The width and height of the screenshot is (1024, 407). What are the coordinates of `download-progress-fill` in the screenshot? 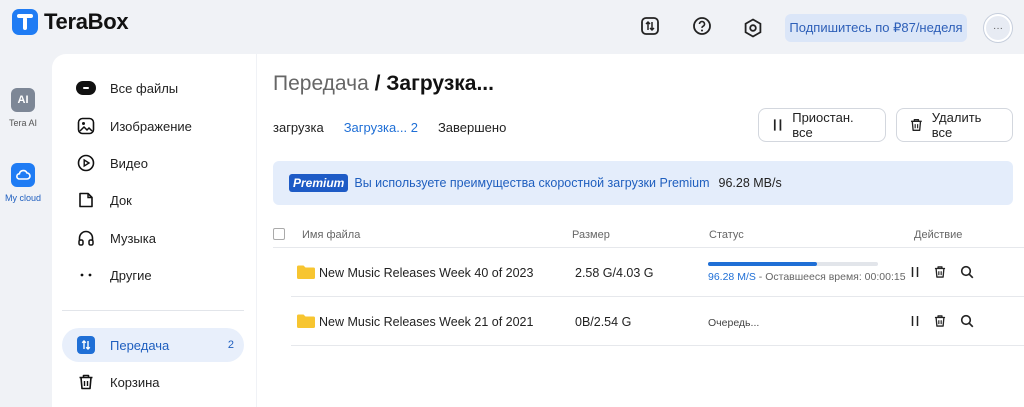 It's located at (762, 264).